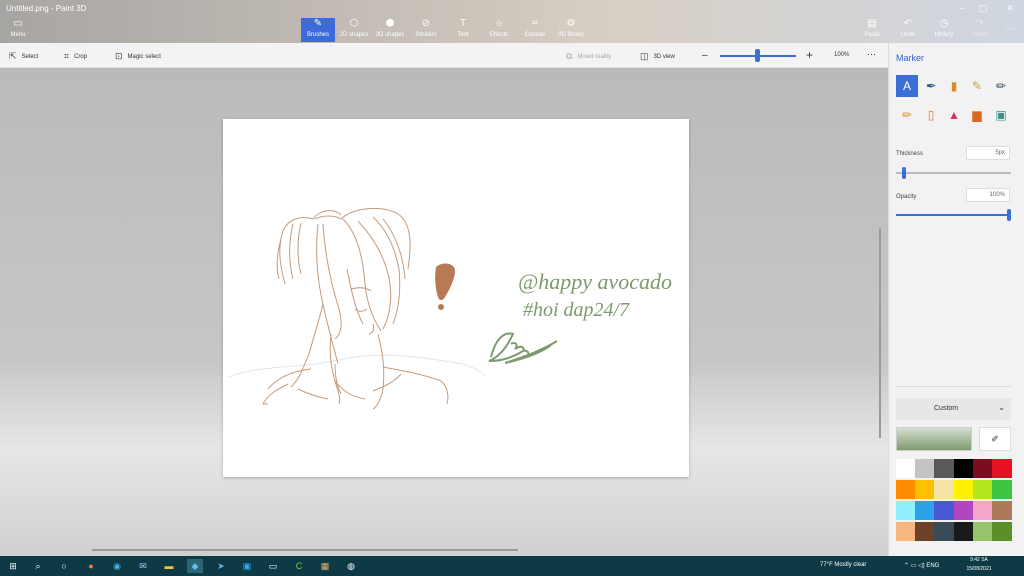 Image resolution: width=1024 pixels, height=576 pixels. I want to click on undo-button: ↶ Undo, so click(908, 30).